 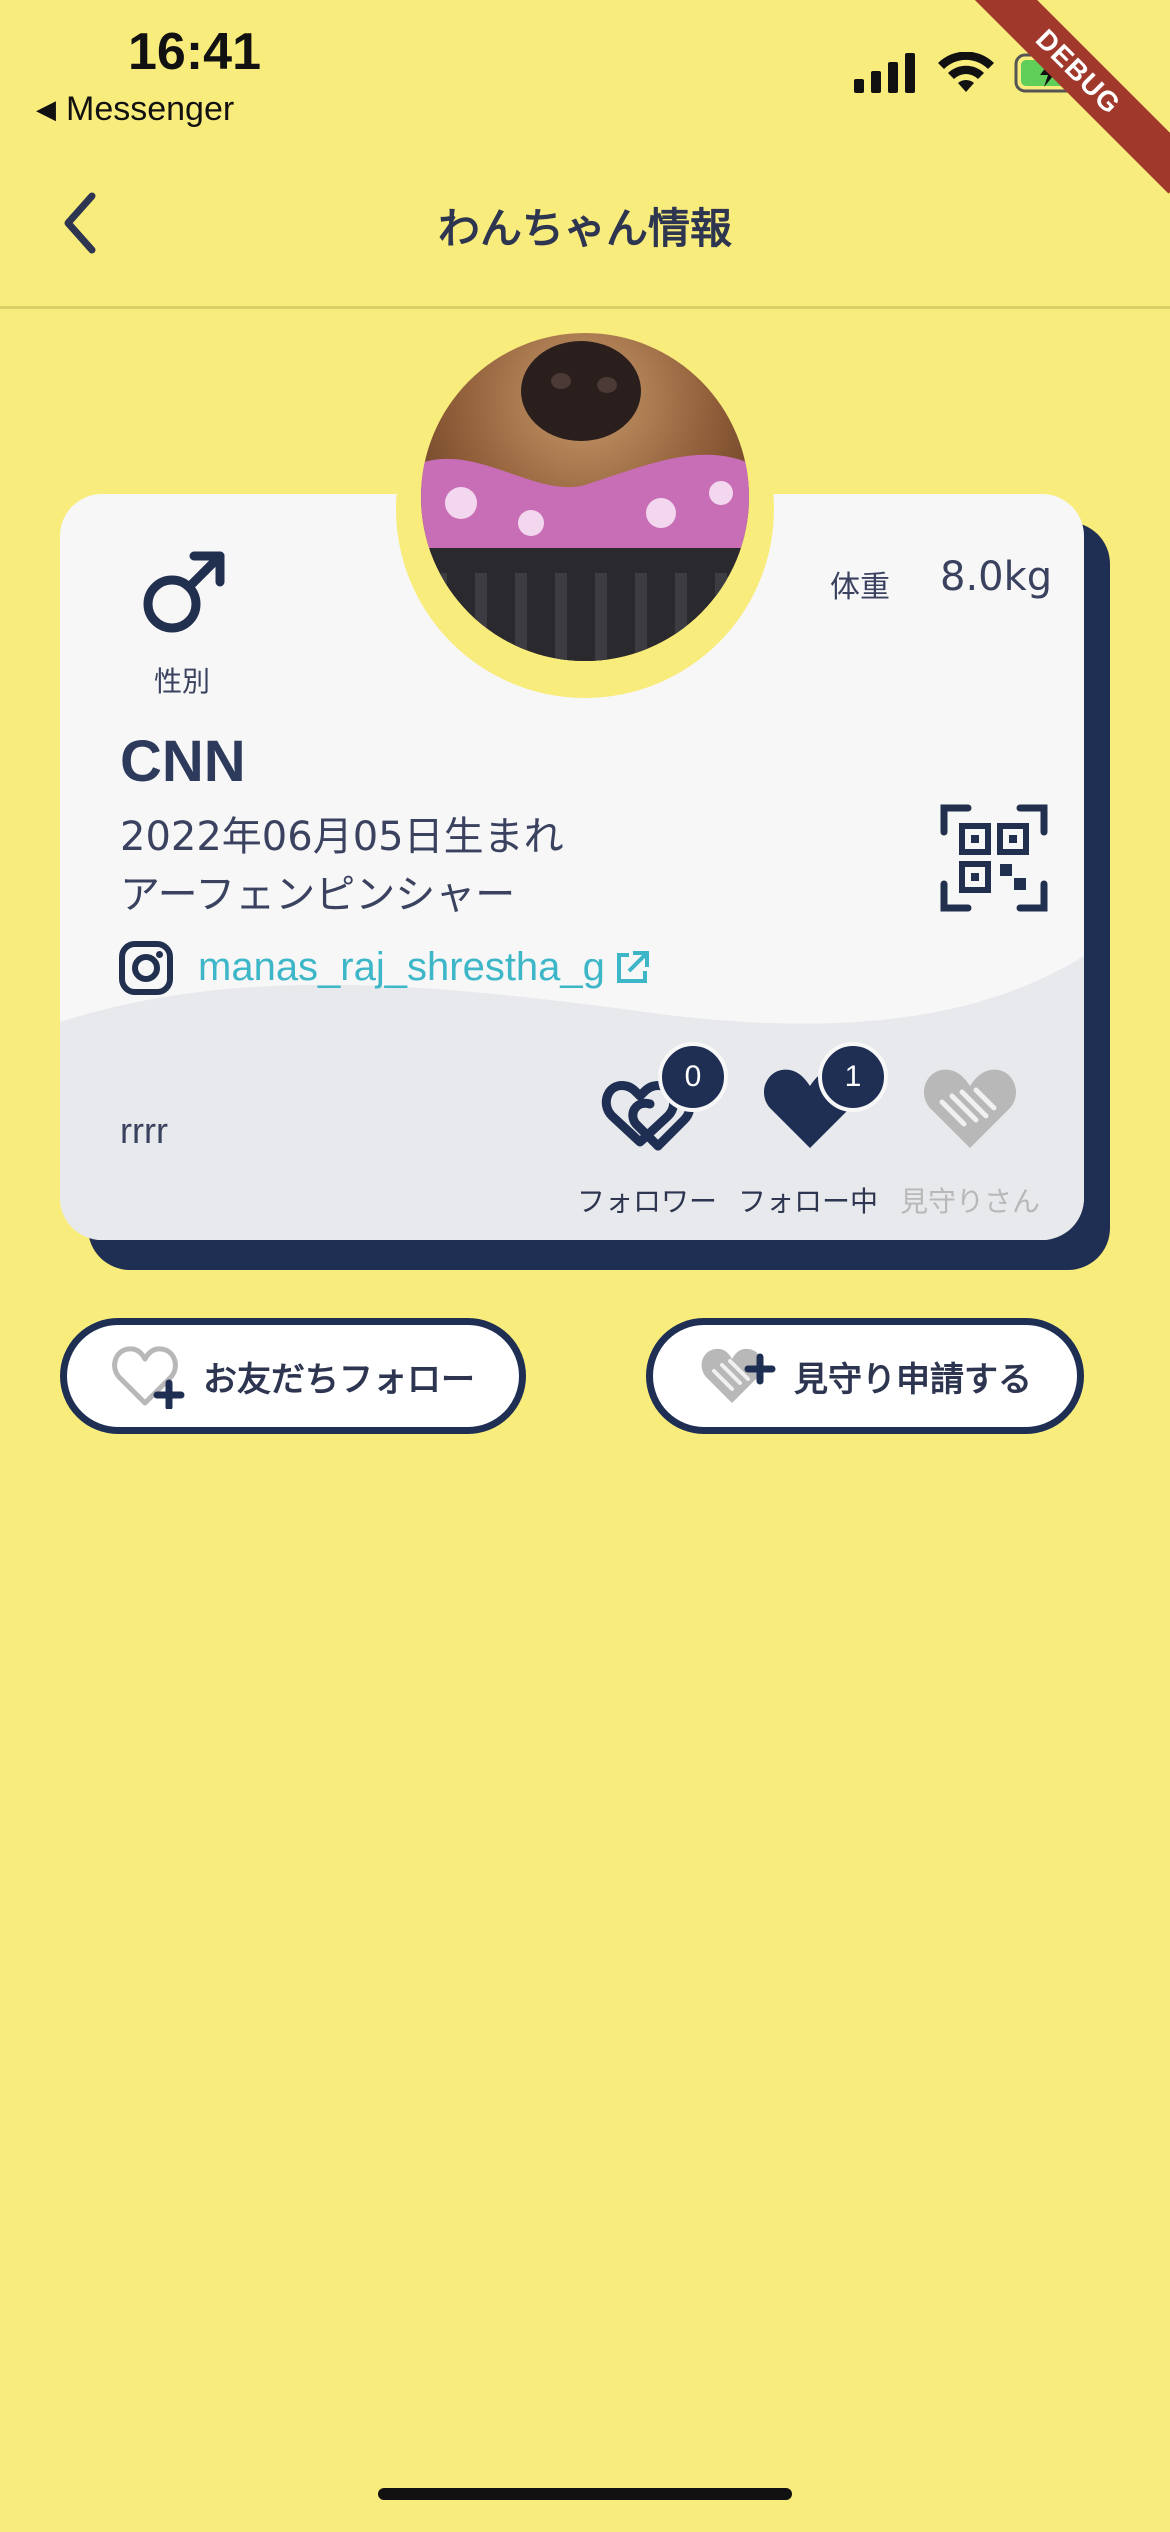 I want to click on signal-icon, so click(x=884, y=73).